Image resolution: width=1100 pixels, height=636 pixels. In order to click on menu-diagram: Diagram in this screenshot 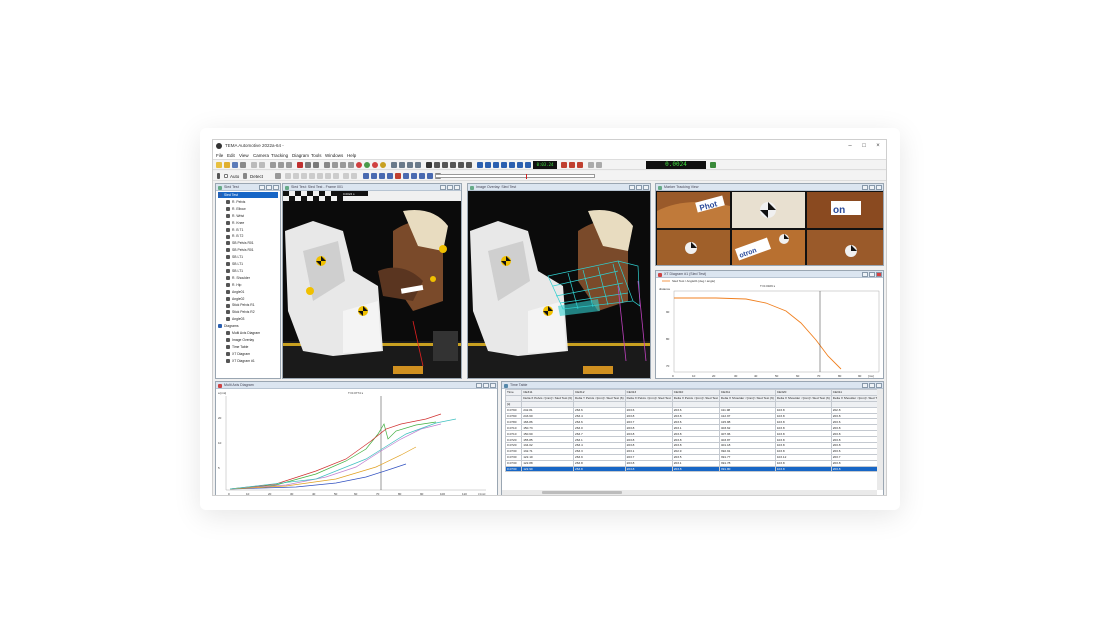, I will do `click(300, 155)`.